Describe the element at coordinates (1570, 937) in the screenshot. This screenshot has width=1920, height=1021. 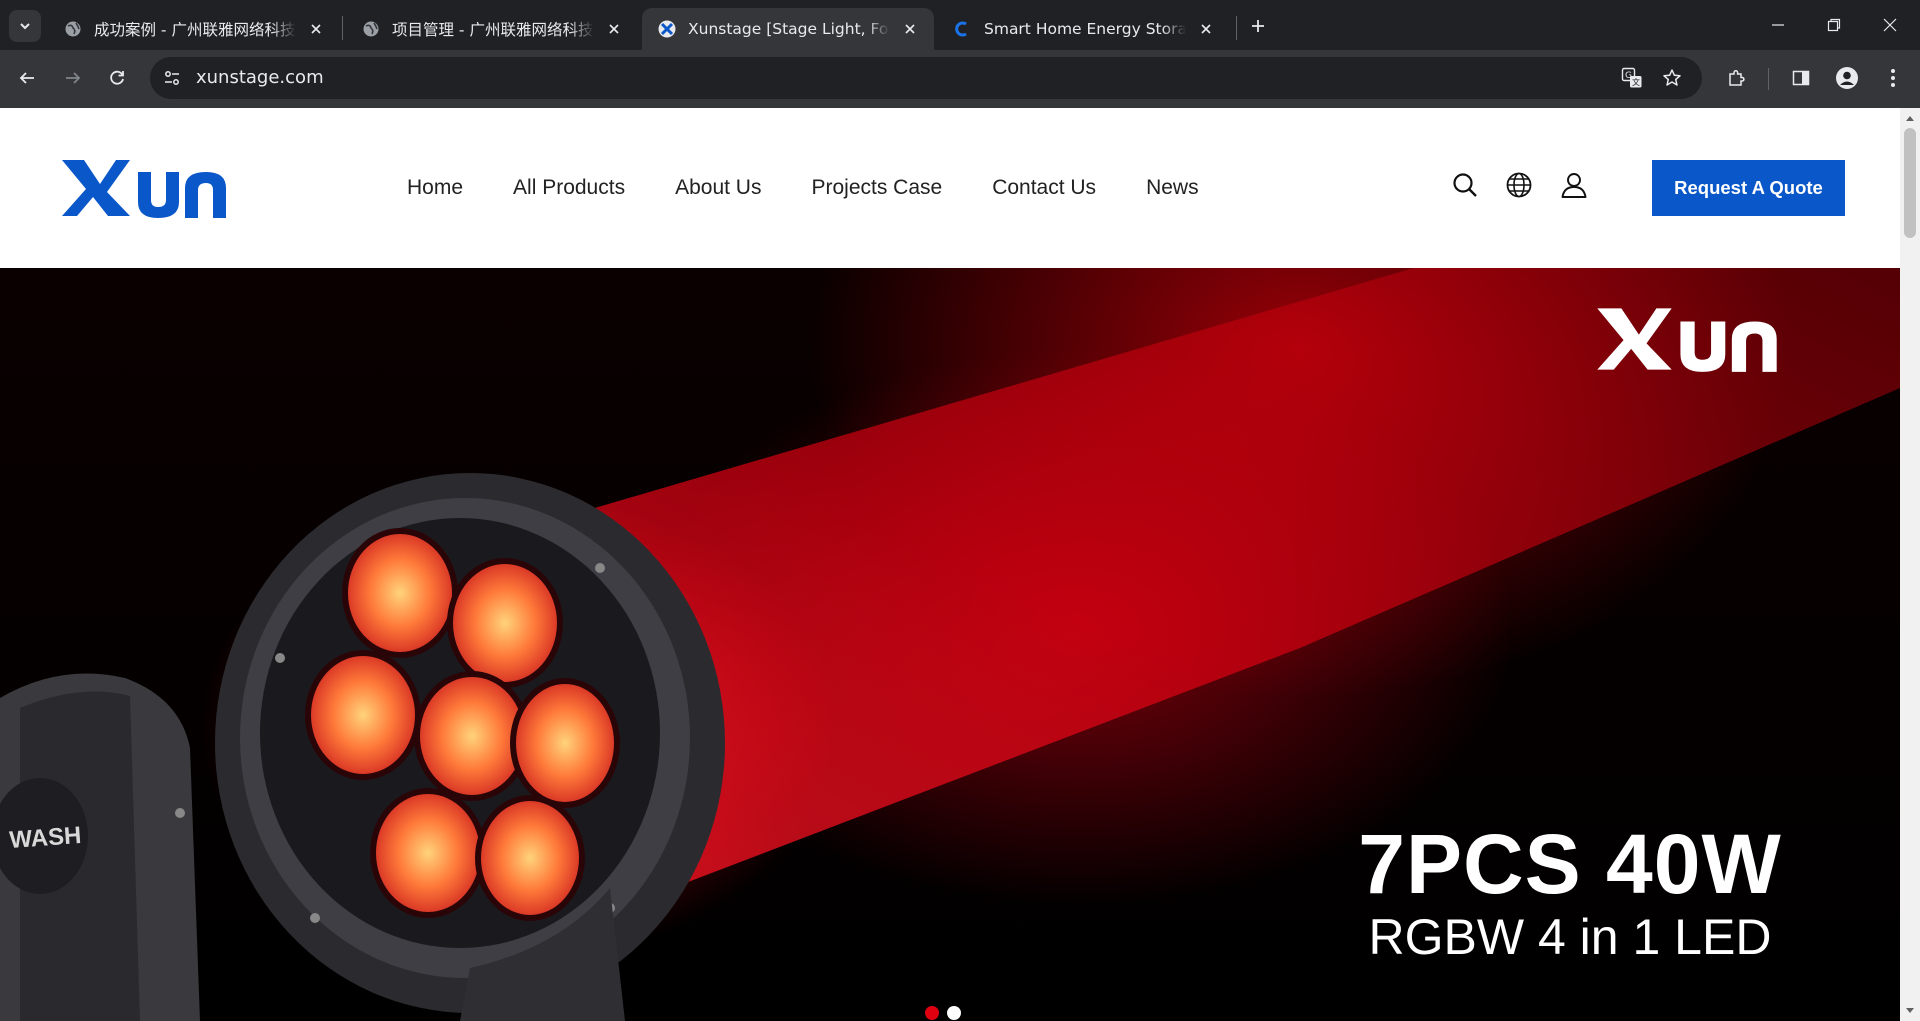
I see `hero-subline: RGBW 4 in 1 LED` at that location.